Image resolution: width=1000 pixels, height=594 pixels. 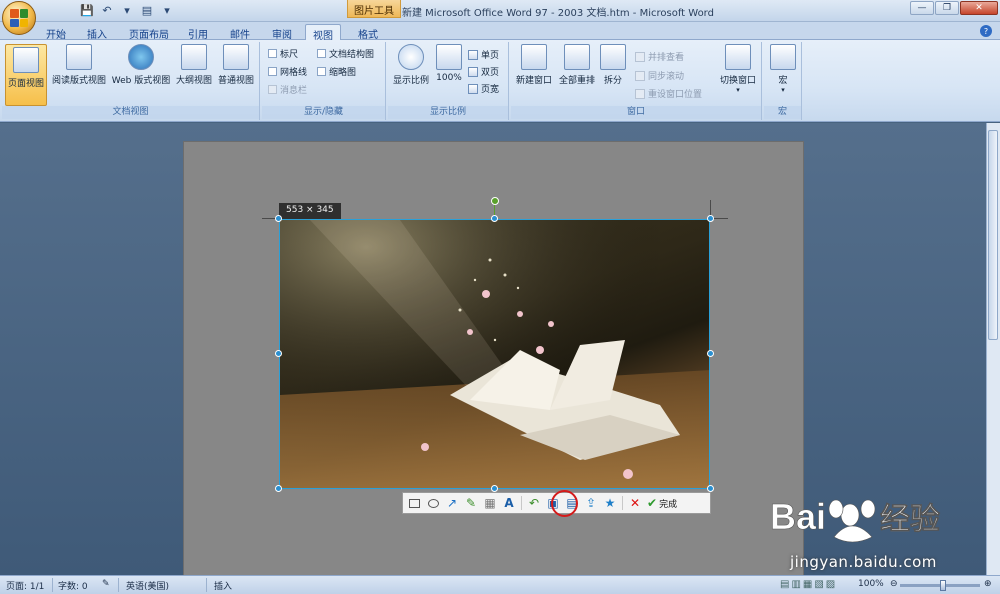 I want to click on minimize-button: —, so click(x=922, y=8).